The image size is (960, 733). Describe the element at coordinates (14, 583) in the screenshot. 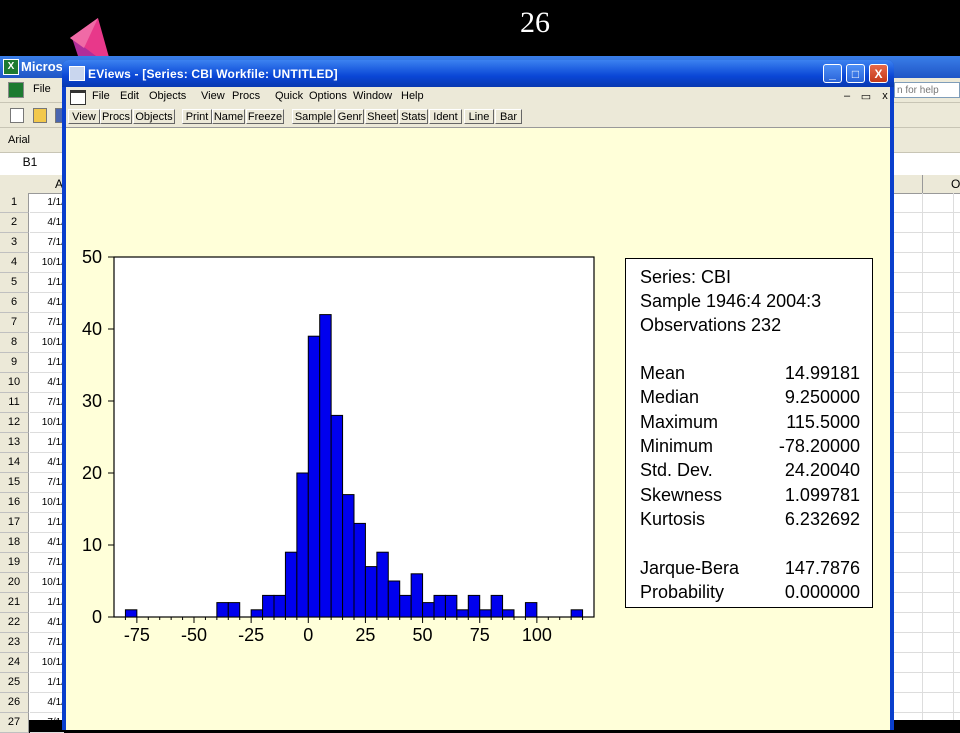

I see `row-header: 20` at that location.